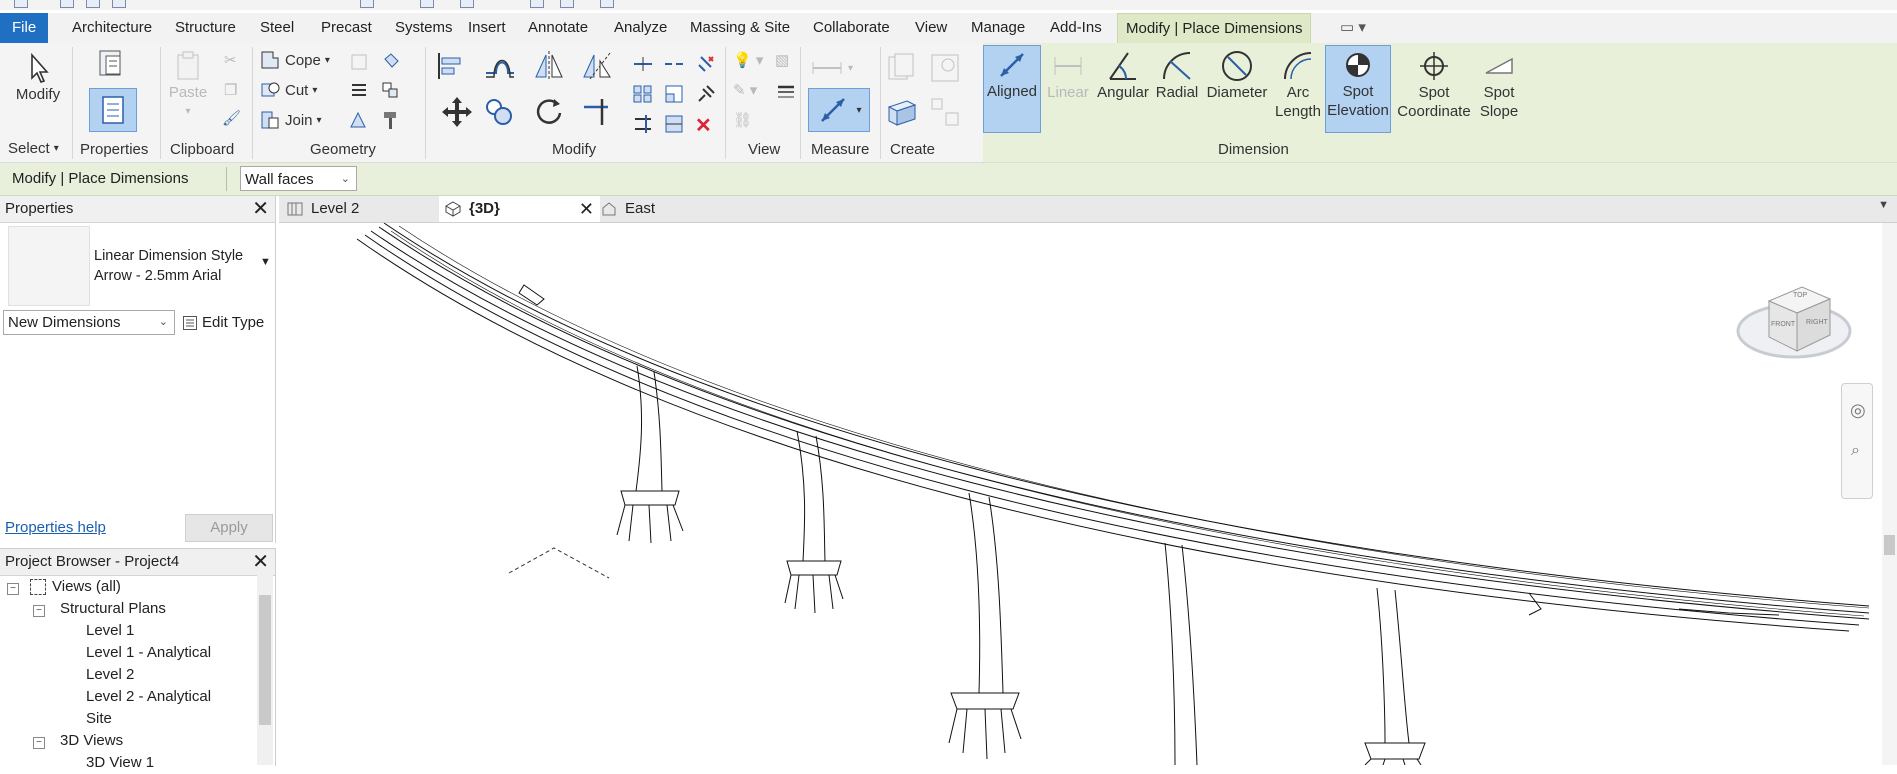 Image resolution: width=1897 pixels, height=774 pixels. What do you see at coordinates (188, 85) in the screenshot?
I see `paste-button: Paste ▾` at bounding box center [188, 85].